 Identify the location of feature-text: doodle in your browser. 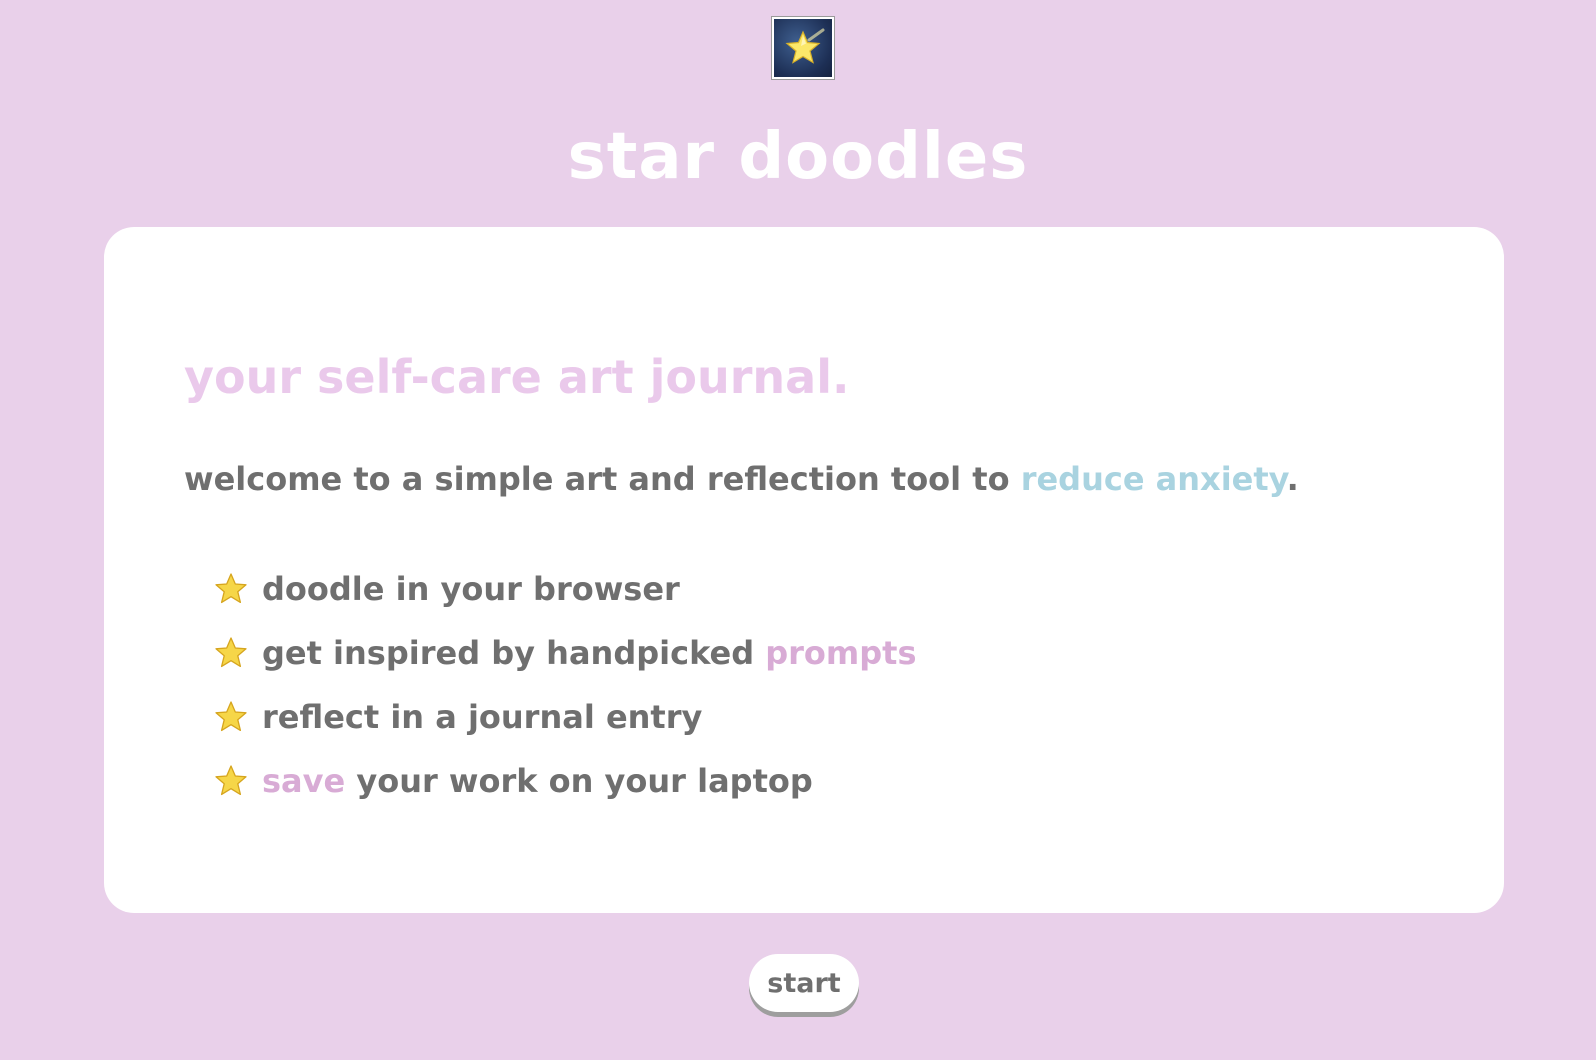
(471, 589).